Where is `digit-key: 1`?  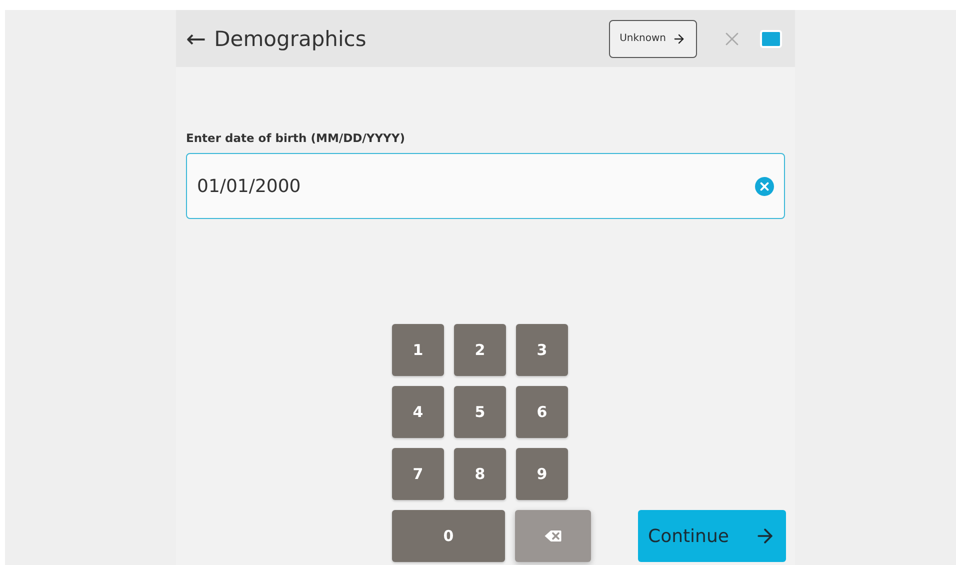 digit-key: 1 is located at coordinates (418, 350).